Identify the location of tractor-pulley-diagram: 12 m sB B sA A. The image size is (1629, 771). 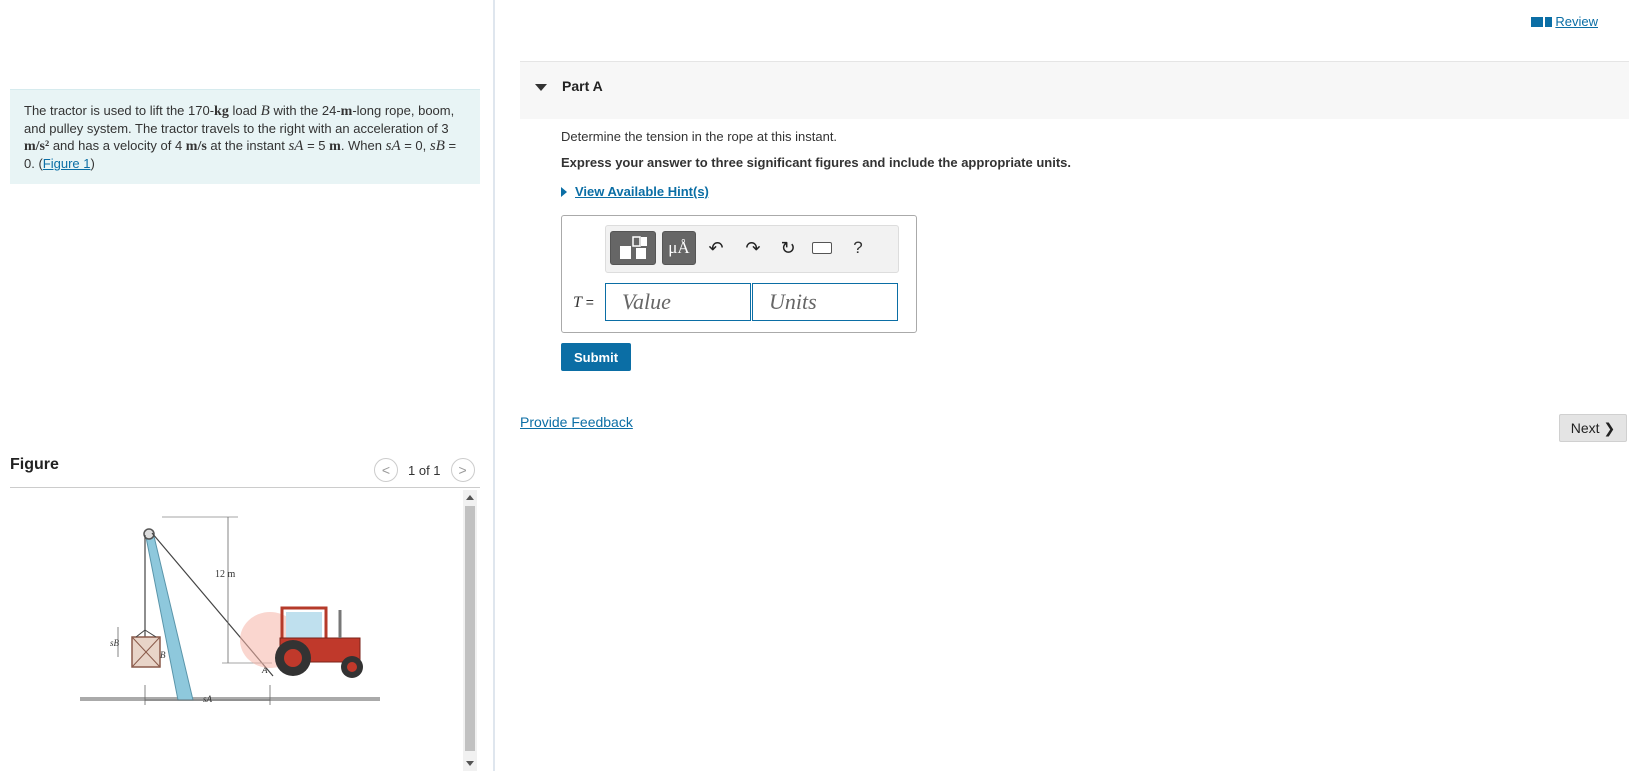
(230, 610).